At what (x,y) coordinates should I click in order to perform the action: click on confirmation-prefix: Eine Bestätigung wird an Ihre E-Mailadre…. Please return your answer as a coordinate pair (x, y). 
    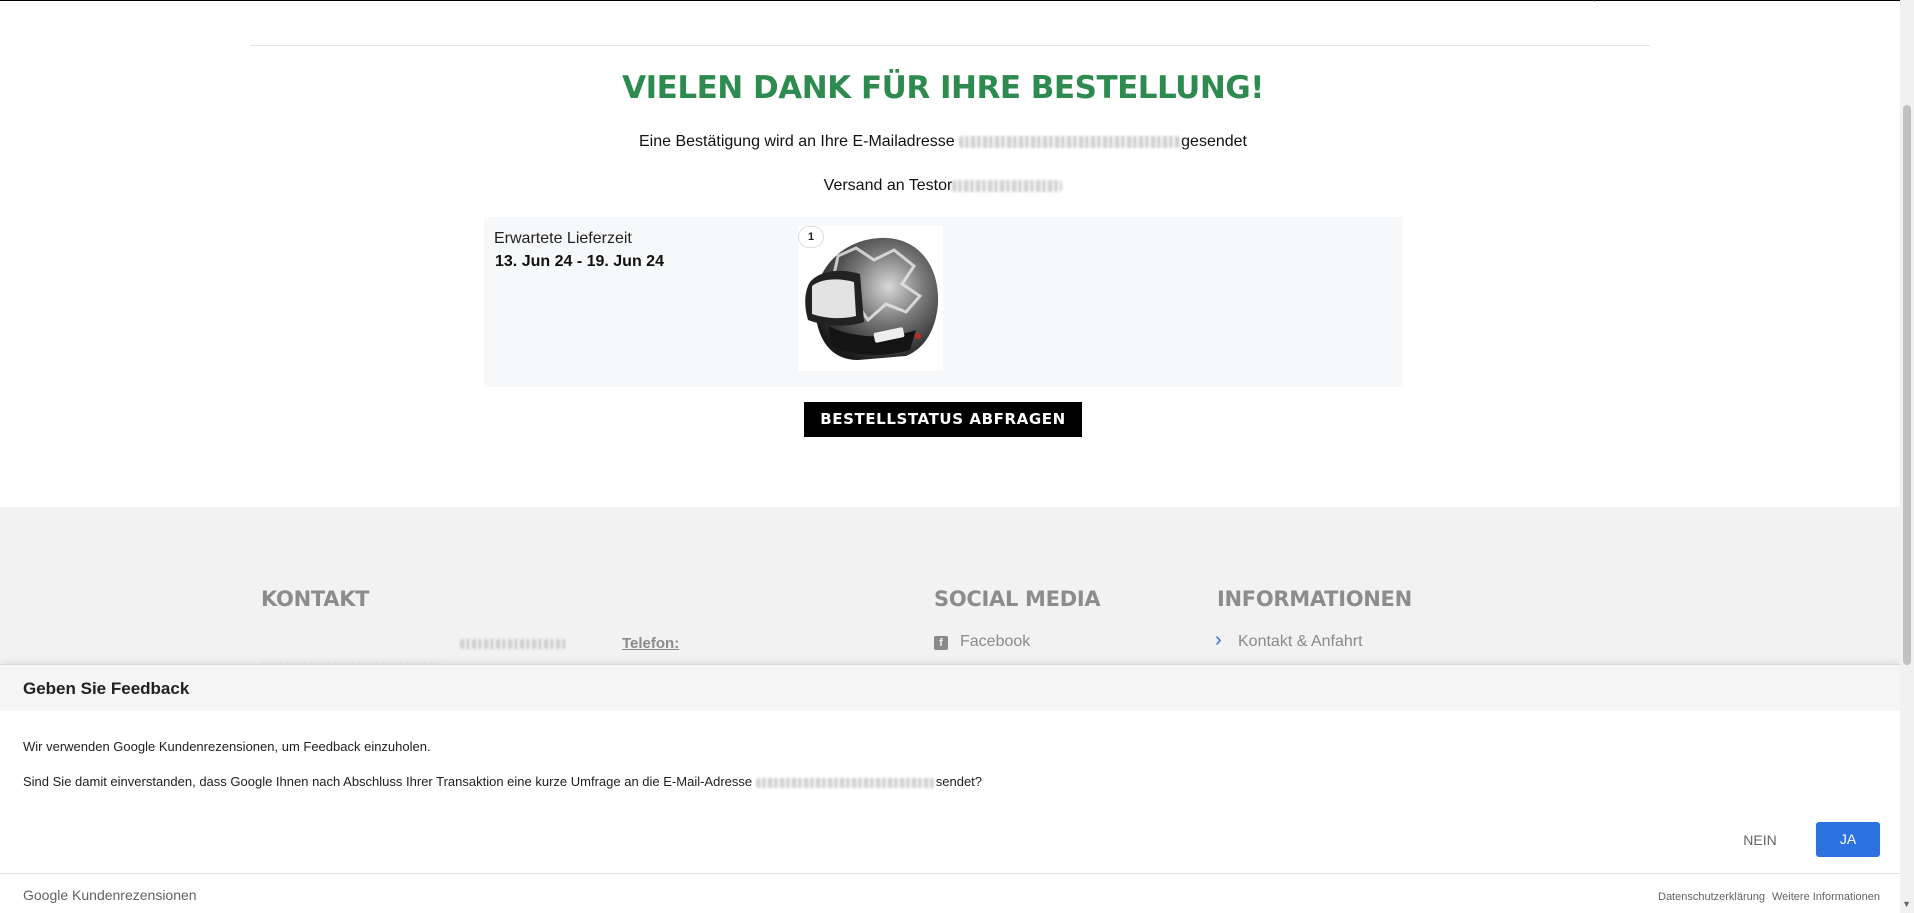
    Looking at the image, I should click on (796, 141).